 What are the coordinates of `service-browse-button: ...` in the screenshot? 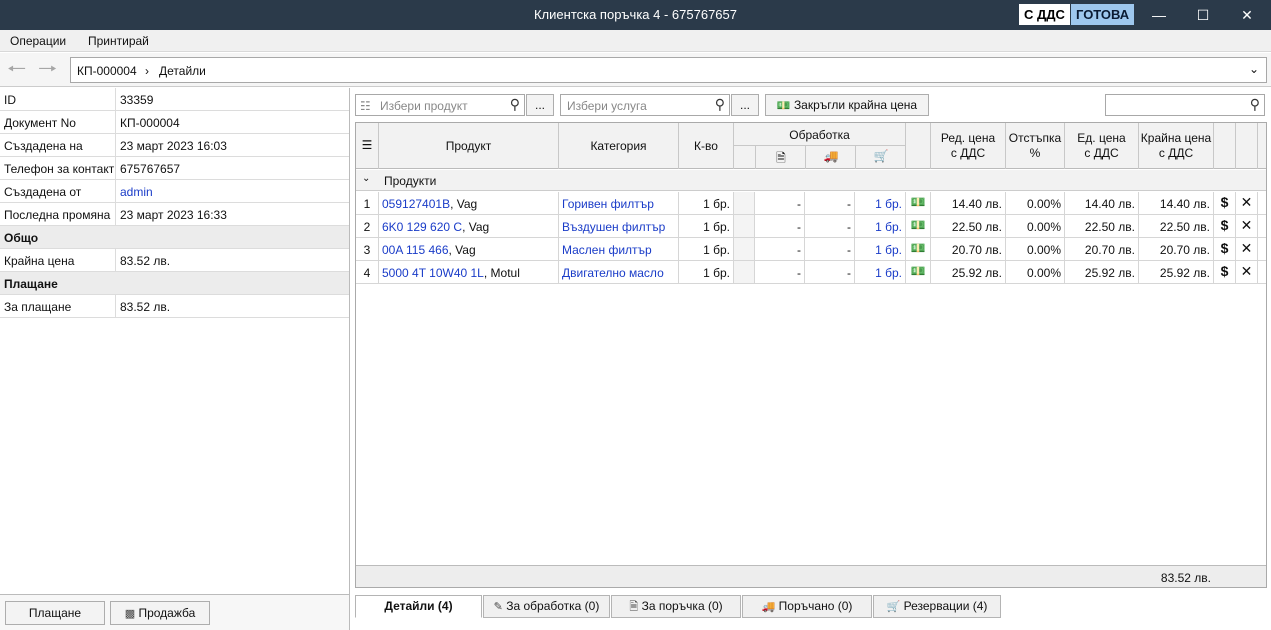 It's located at (745, 105).